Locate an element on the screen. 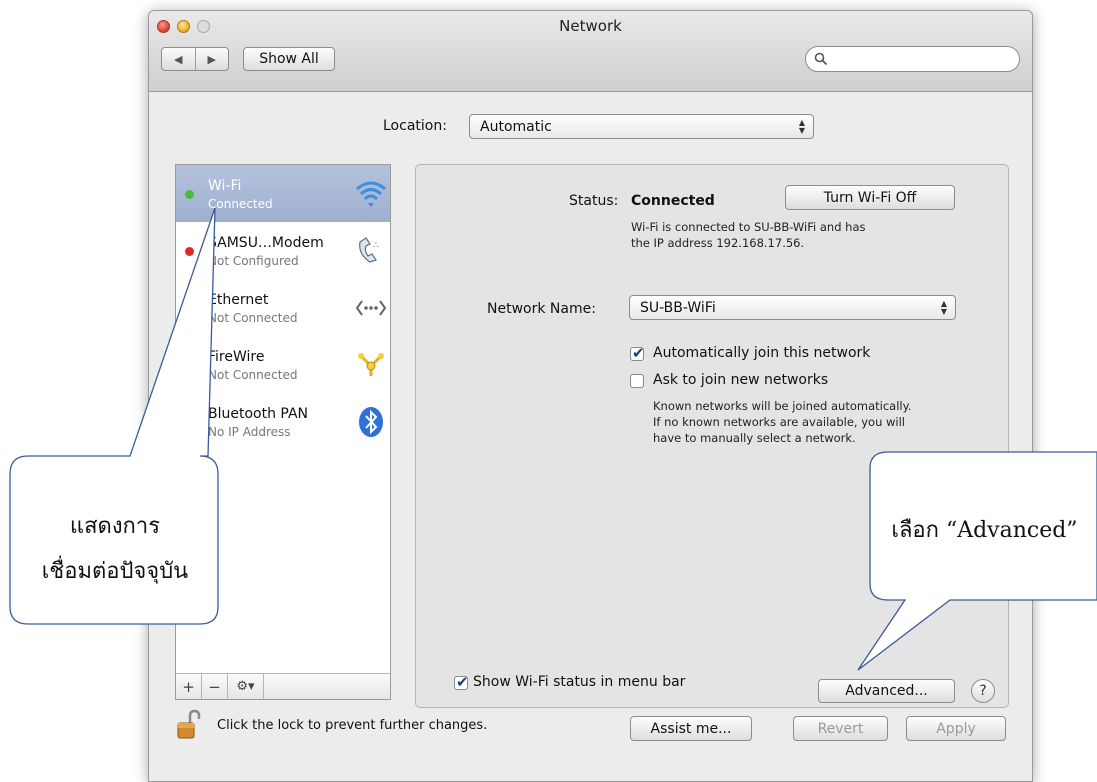  status-label: Status: is located at coordinates (594, 201).